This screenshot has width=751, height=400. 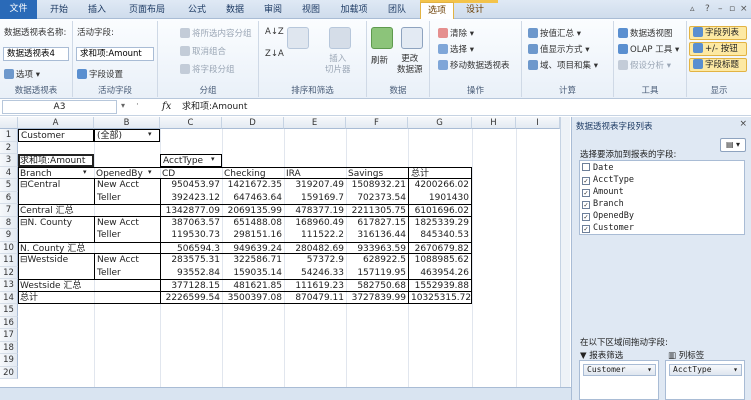 I want to click on checkbox-customer: ✓, so click(x=586, y=229).